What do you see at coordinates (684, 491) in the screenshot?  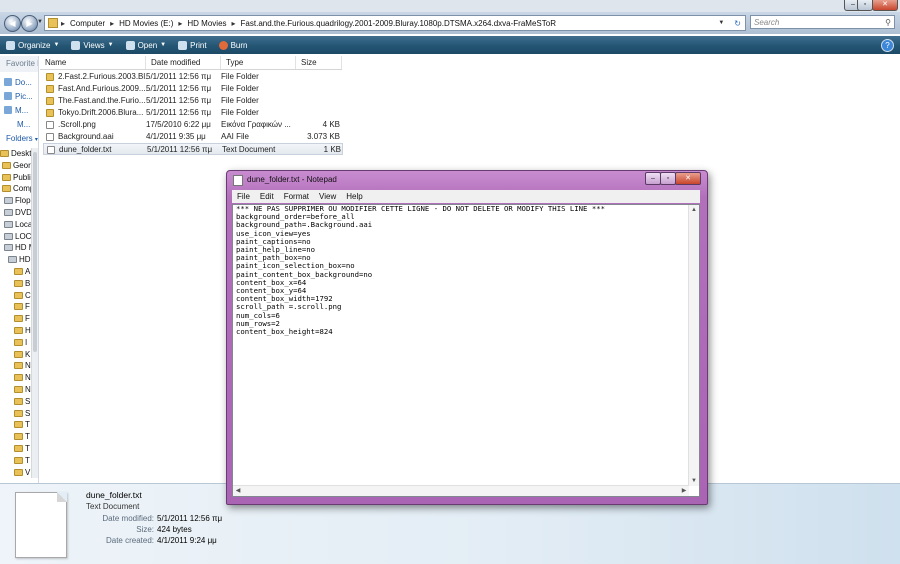 I see `scroll-right-icon: ▶` at bounding box center [684, 491].